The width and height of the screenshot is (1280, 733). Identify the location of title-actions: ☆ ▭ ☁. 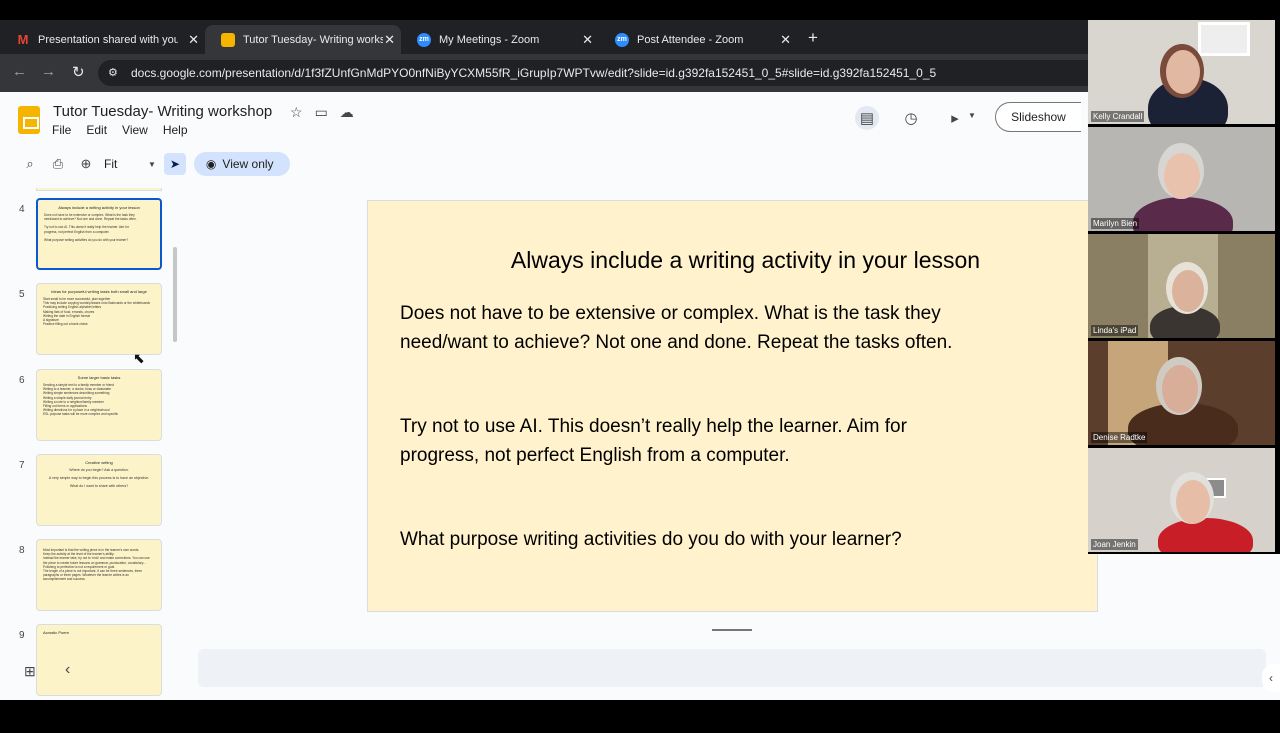
(322, 112).